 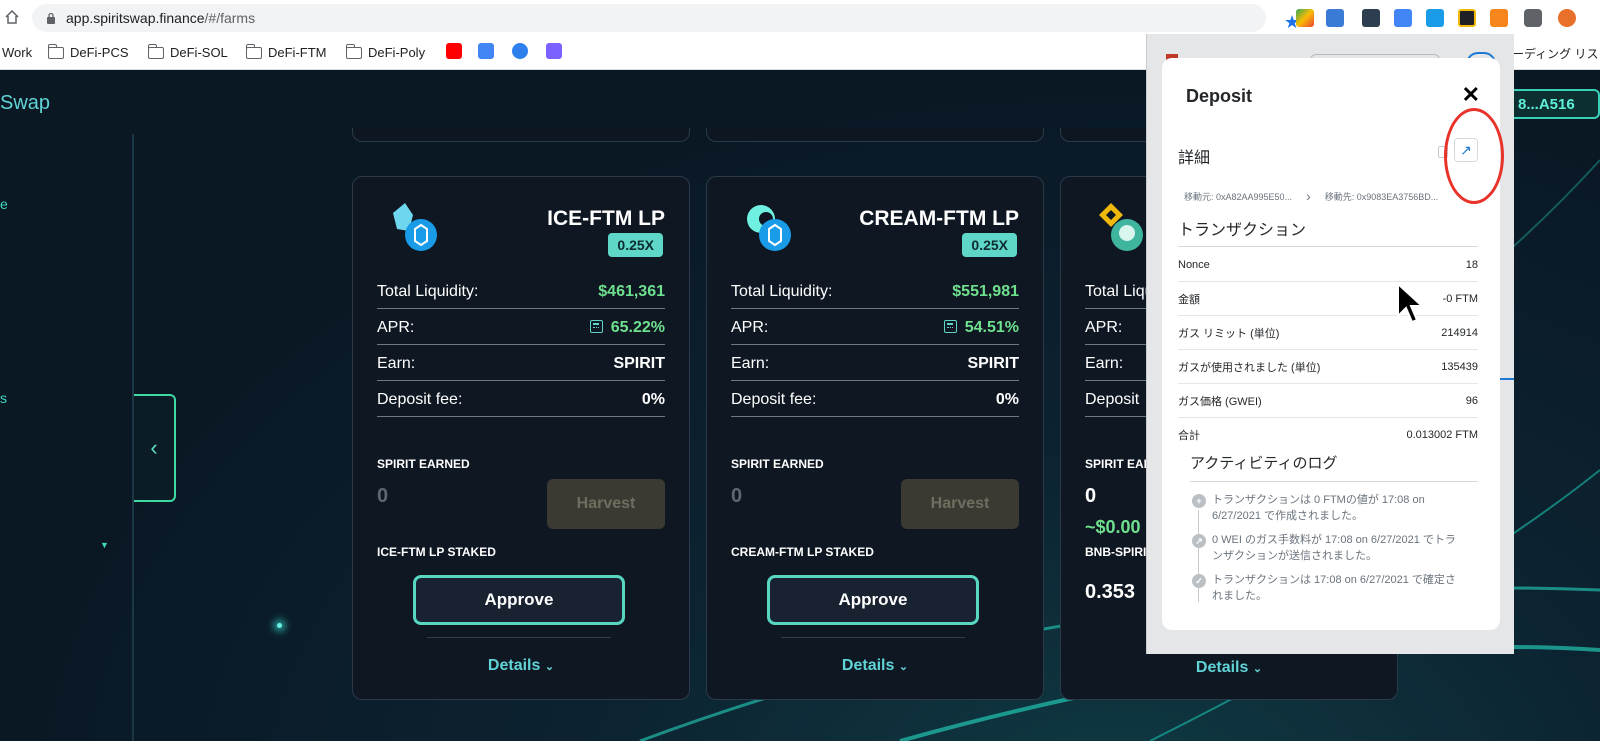 What do you see at coordinates (12, 17) in the screenshot?
I see `home-icon` at bounding box center [12, 17].